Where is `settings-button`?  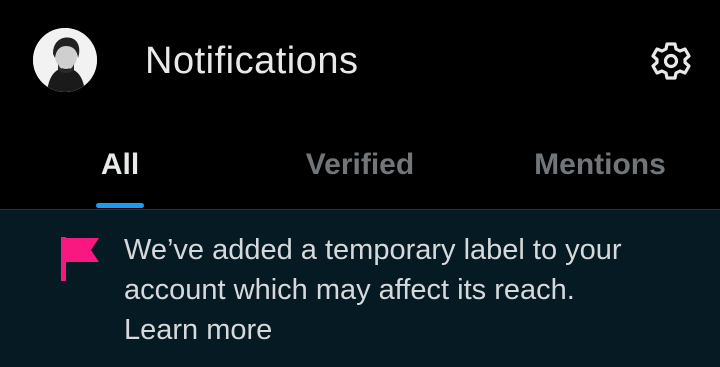 settings-button is located at coordinates (671, 61).